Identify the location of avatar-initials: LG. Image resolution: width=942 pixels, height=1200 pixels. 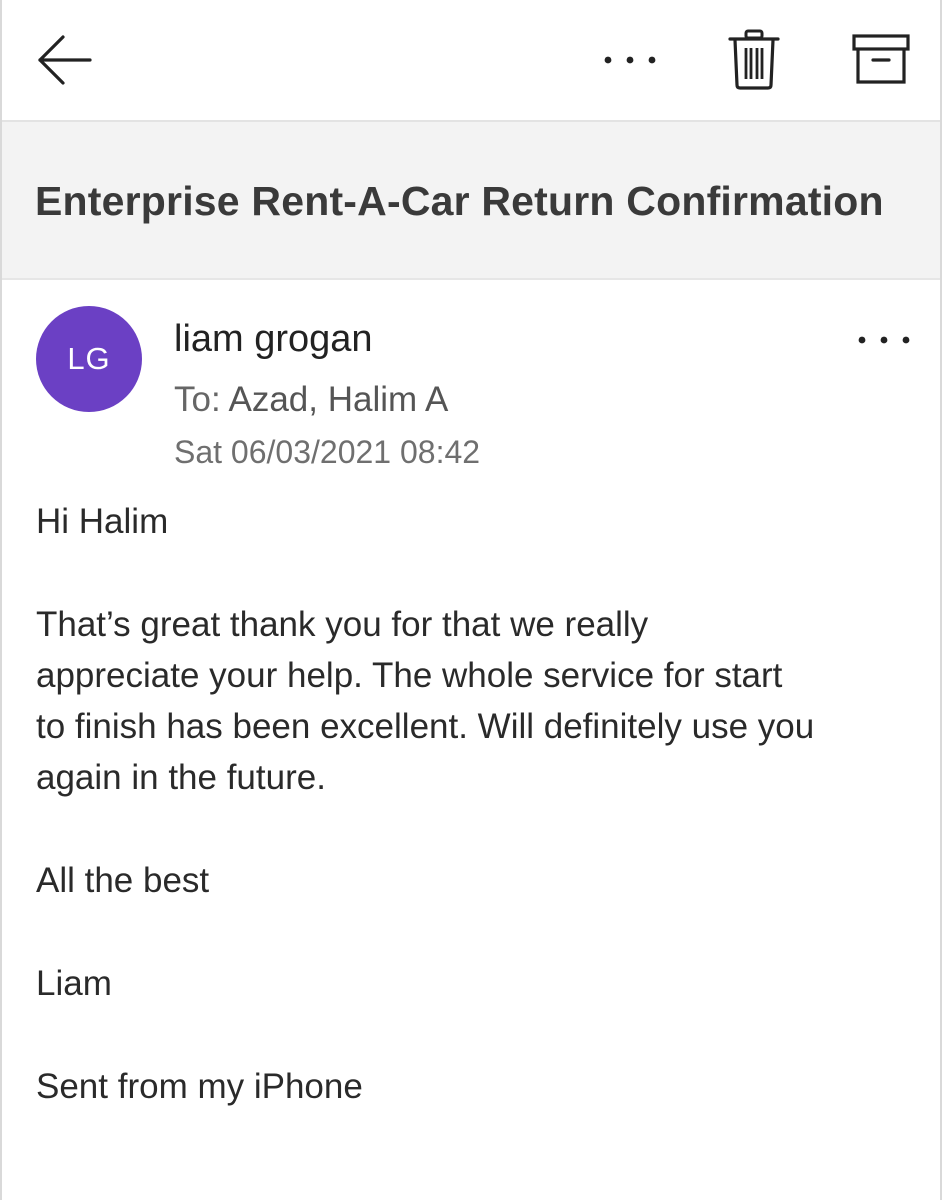
(89, 358).